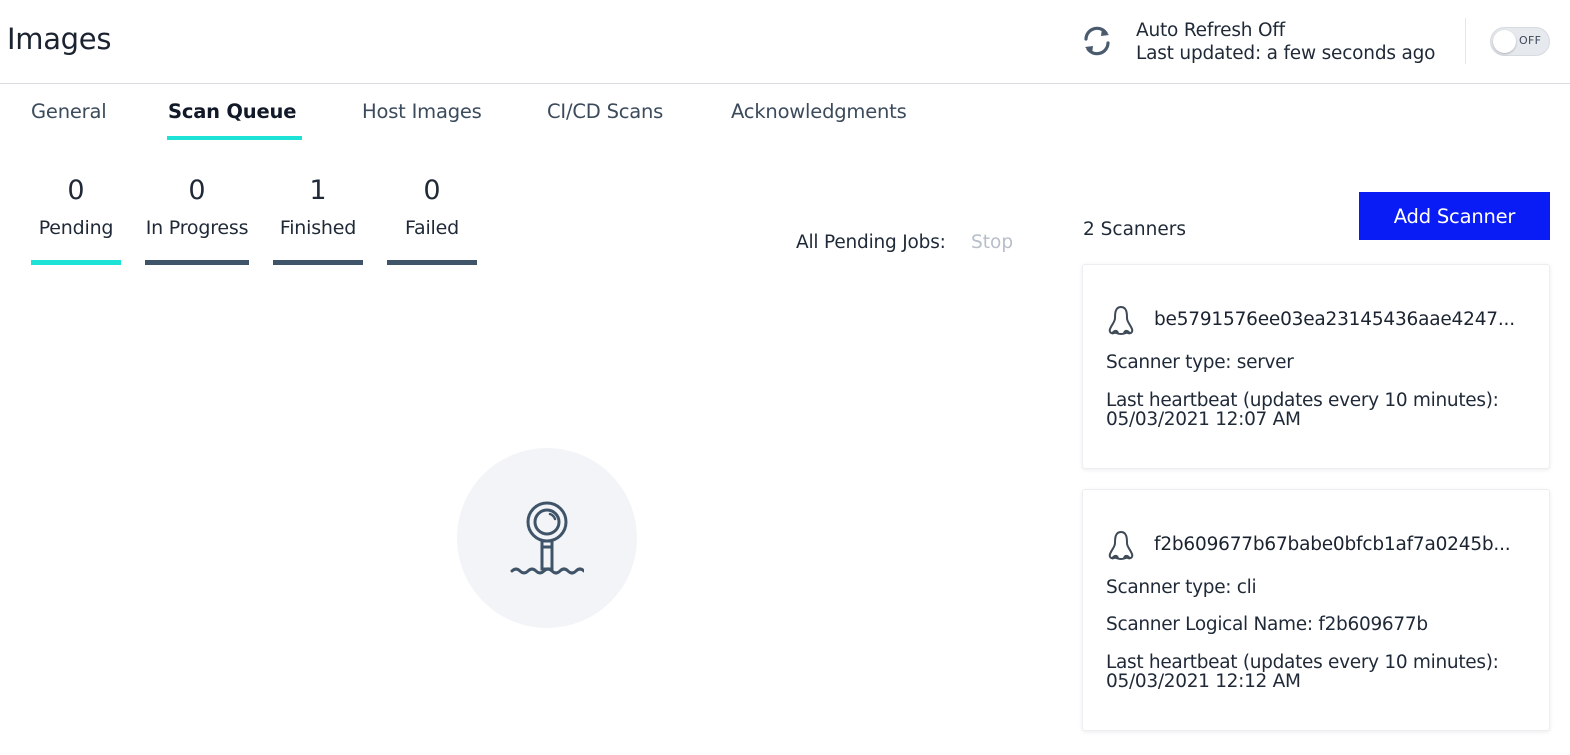 The image size is (1570, 755). Describe the element at coordinates (76, 228) in the screenshot. I see `stat-label: Pending` at that location.